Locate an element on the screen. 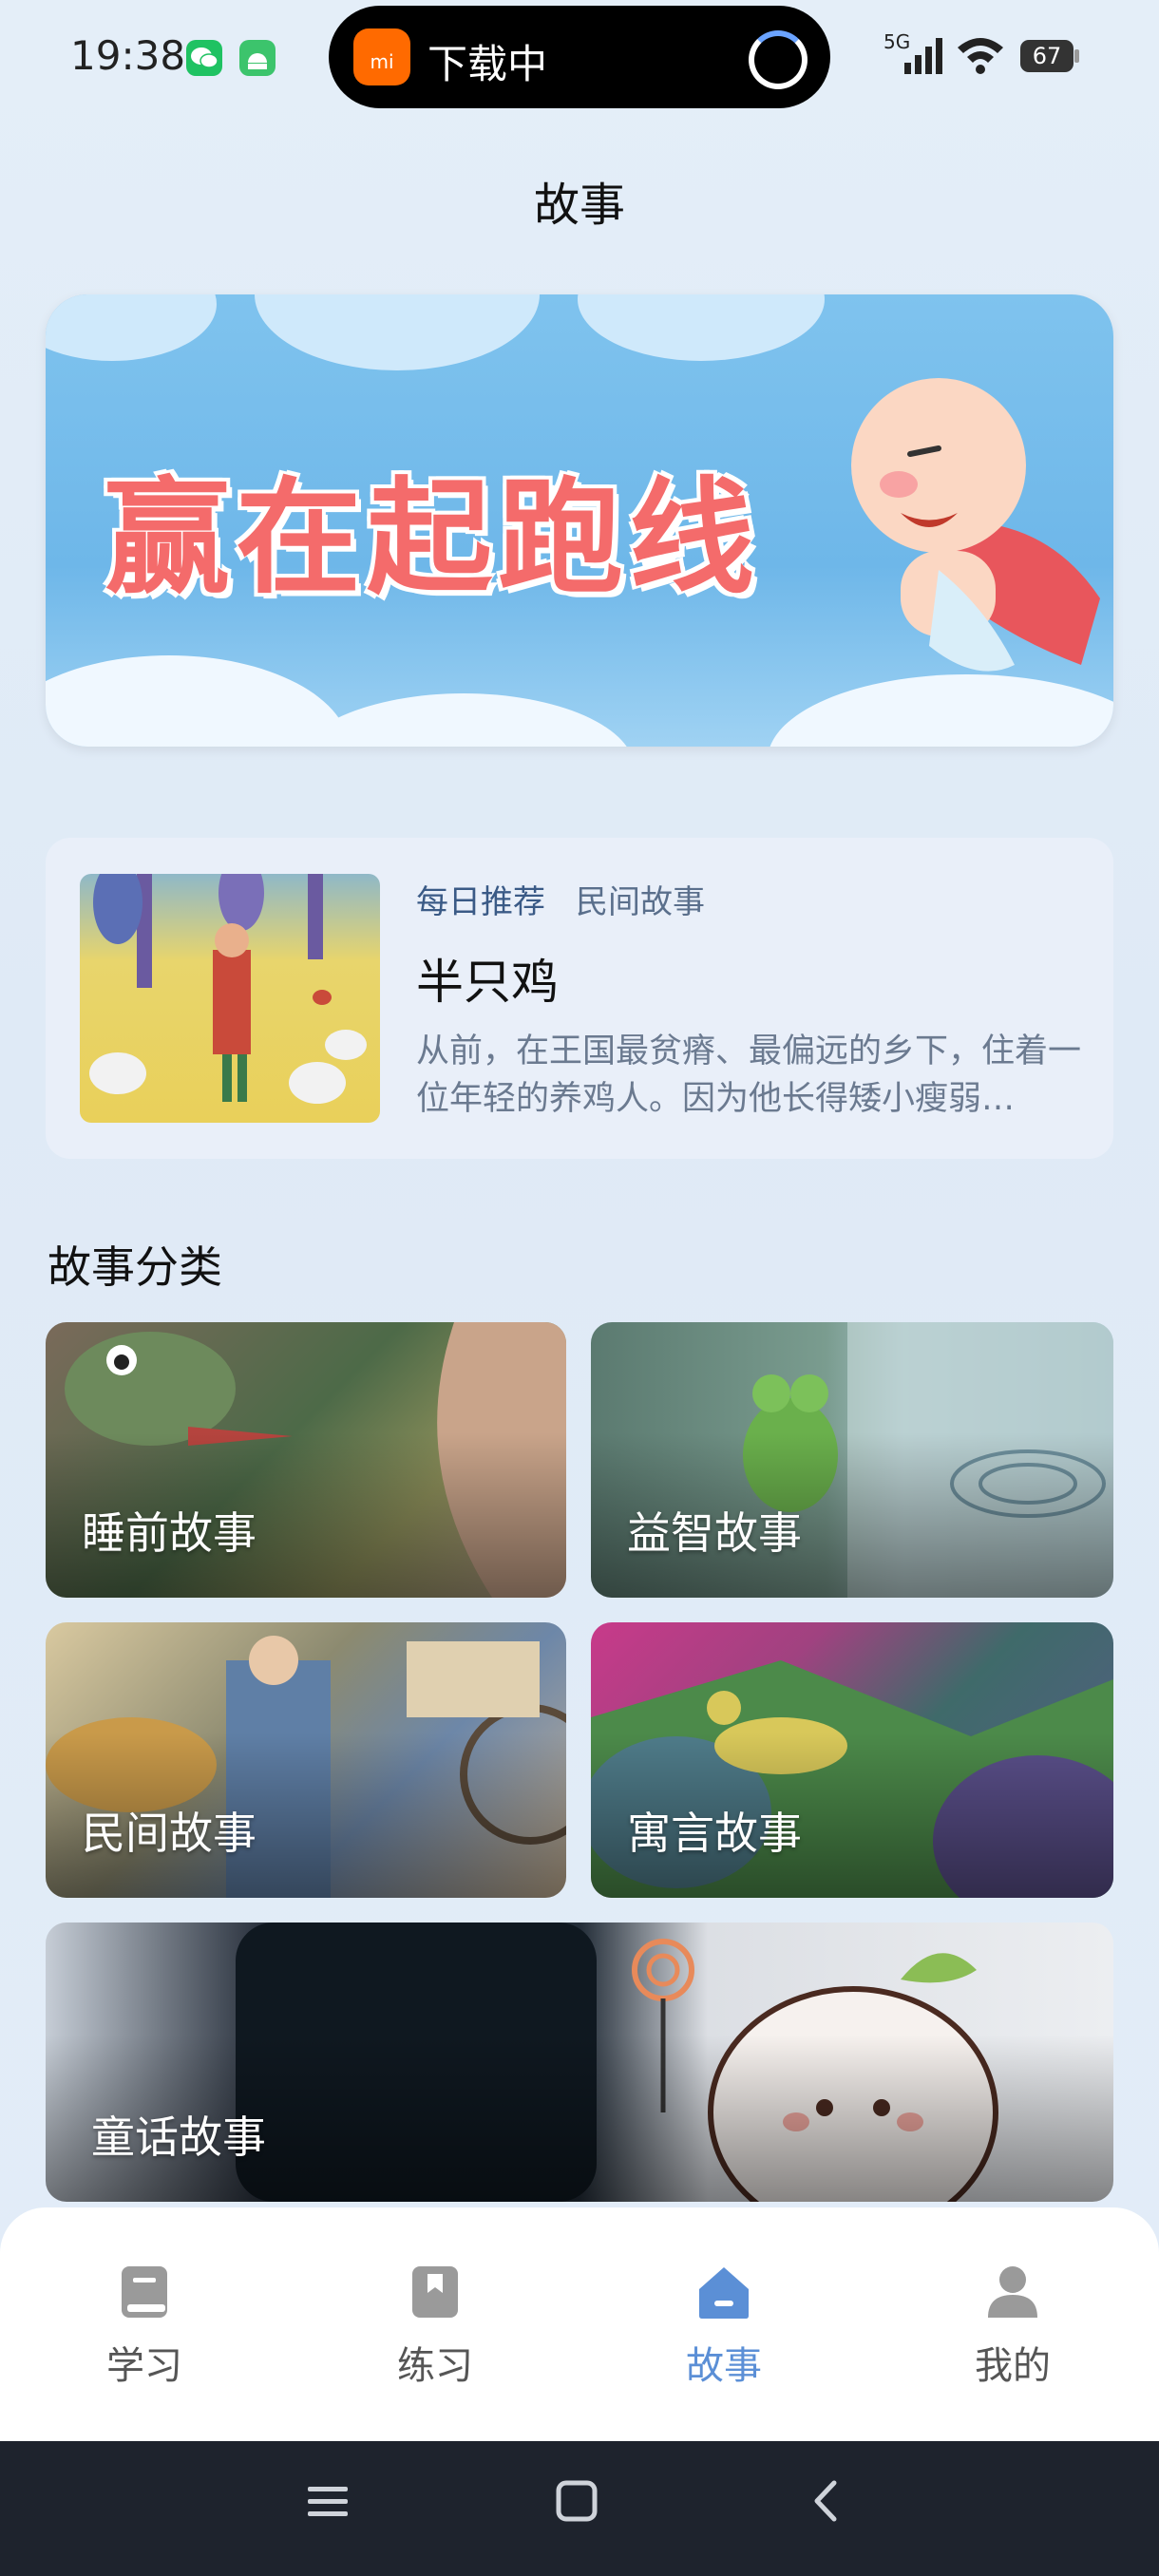  wifi-icon is located at coordinates (980, 56).